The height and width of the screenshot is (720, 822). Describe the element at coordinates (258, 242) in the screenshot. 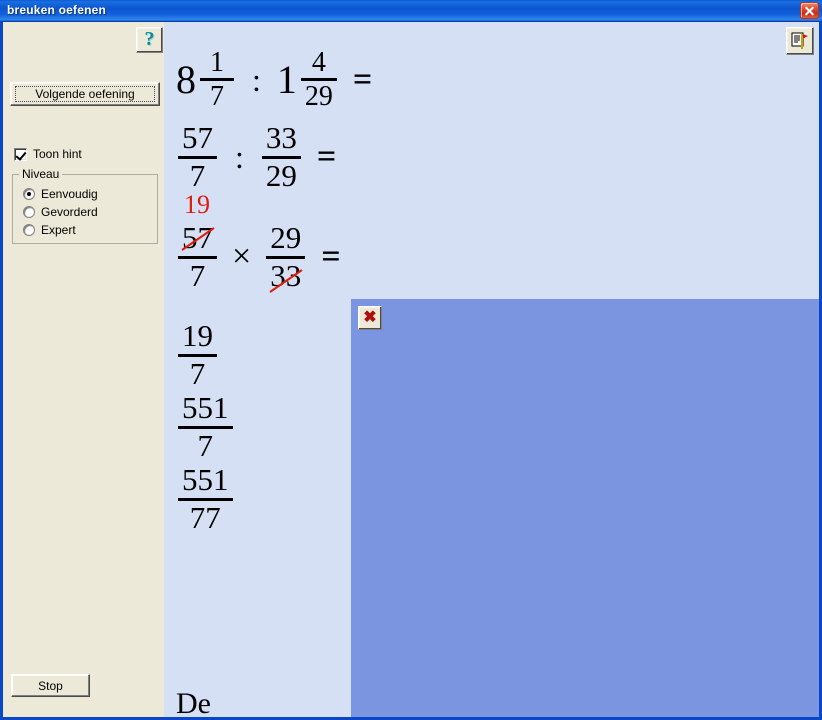

I see `exercise-line-3: 19 57 7 × 29 33 =` at that location.